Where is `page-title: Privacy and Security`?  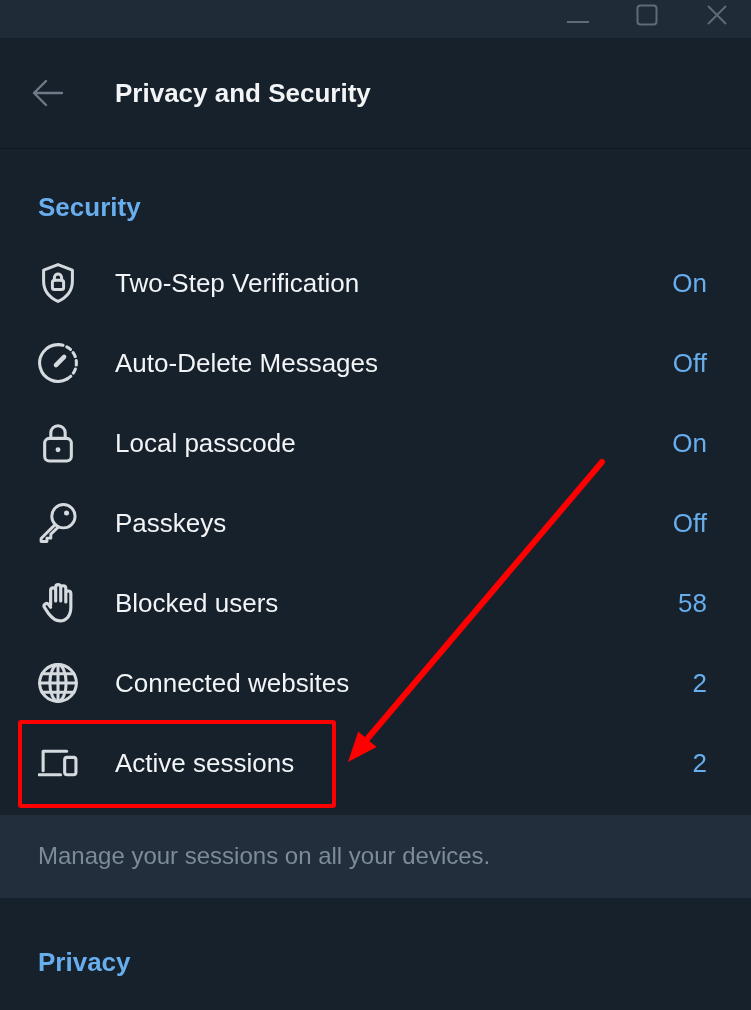
page-title: Privacy and Security is located at coordinates (243, 93).